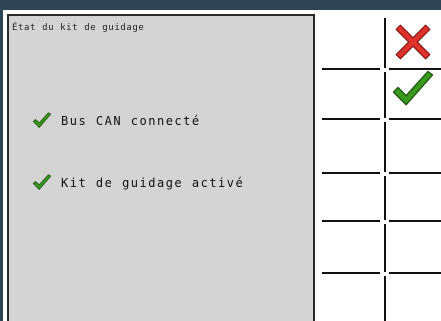 This screenshot has width=441, height=321. I want to click on panel-title: État du kit de guidage, so click(78, 28).